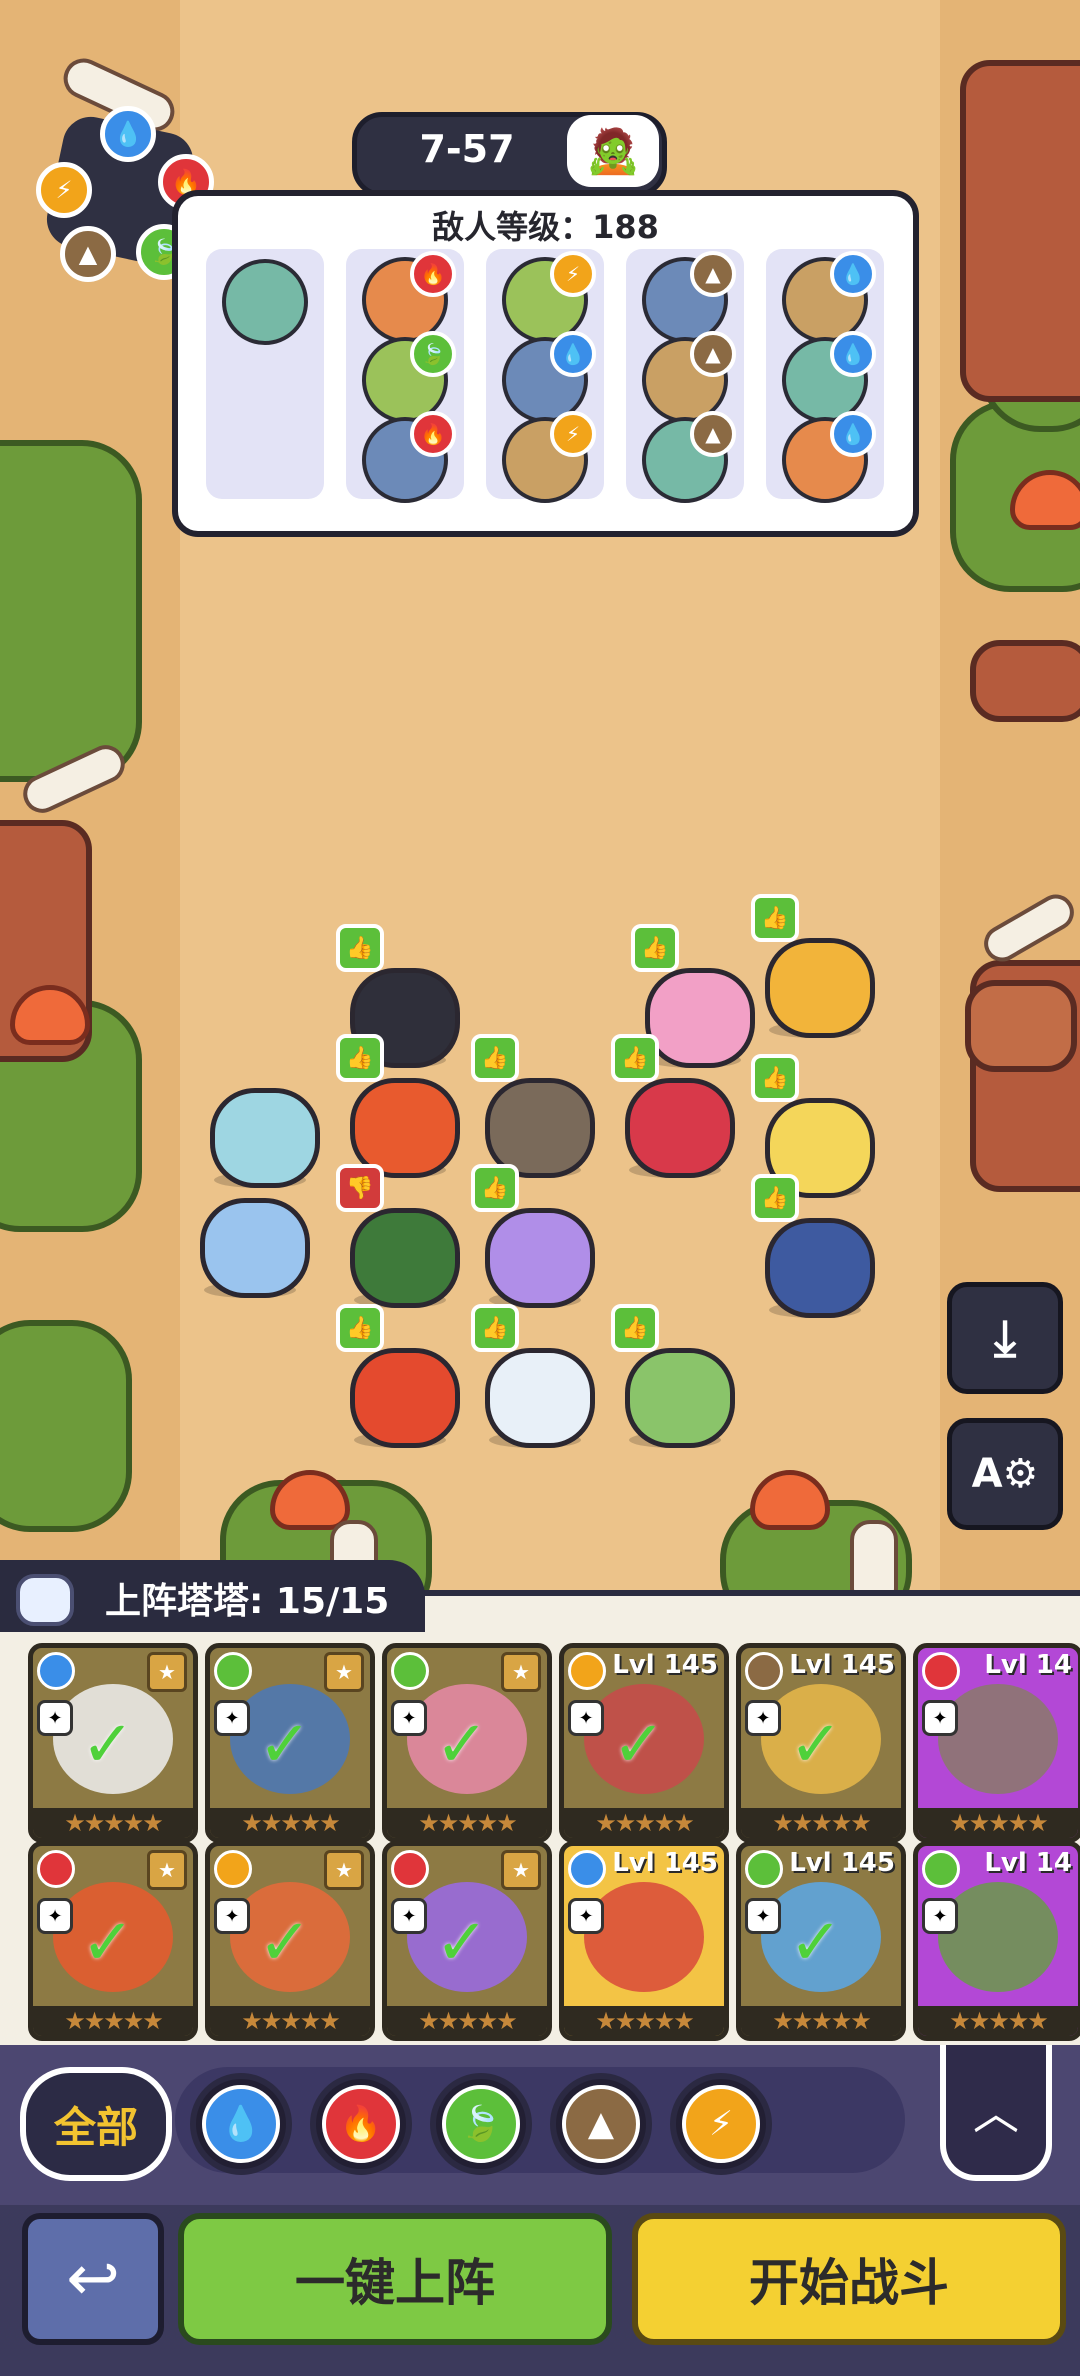 The width and height of the screenshot is (1080, 2376). I want to click on filter-grass-button: 🍃, so click(481, 2124).